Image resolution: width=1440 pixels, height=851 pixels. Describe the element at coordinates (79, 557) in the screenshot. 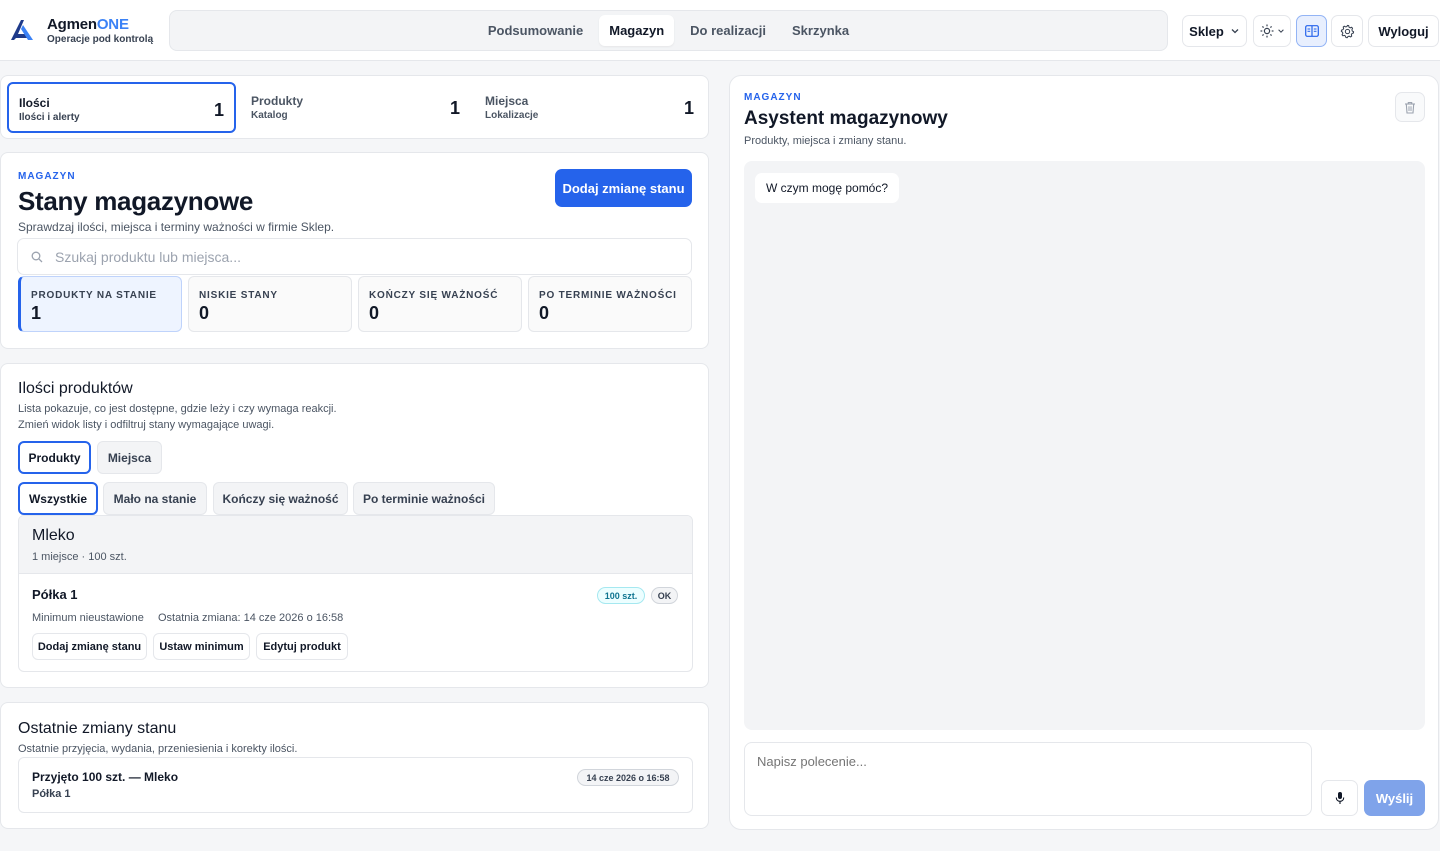

I see `product-meta: 1 miejsce · 100 szt.` at that location.